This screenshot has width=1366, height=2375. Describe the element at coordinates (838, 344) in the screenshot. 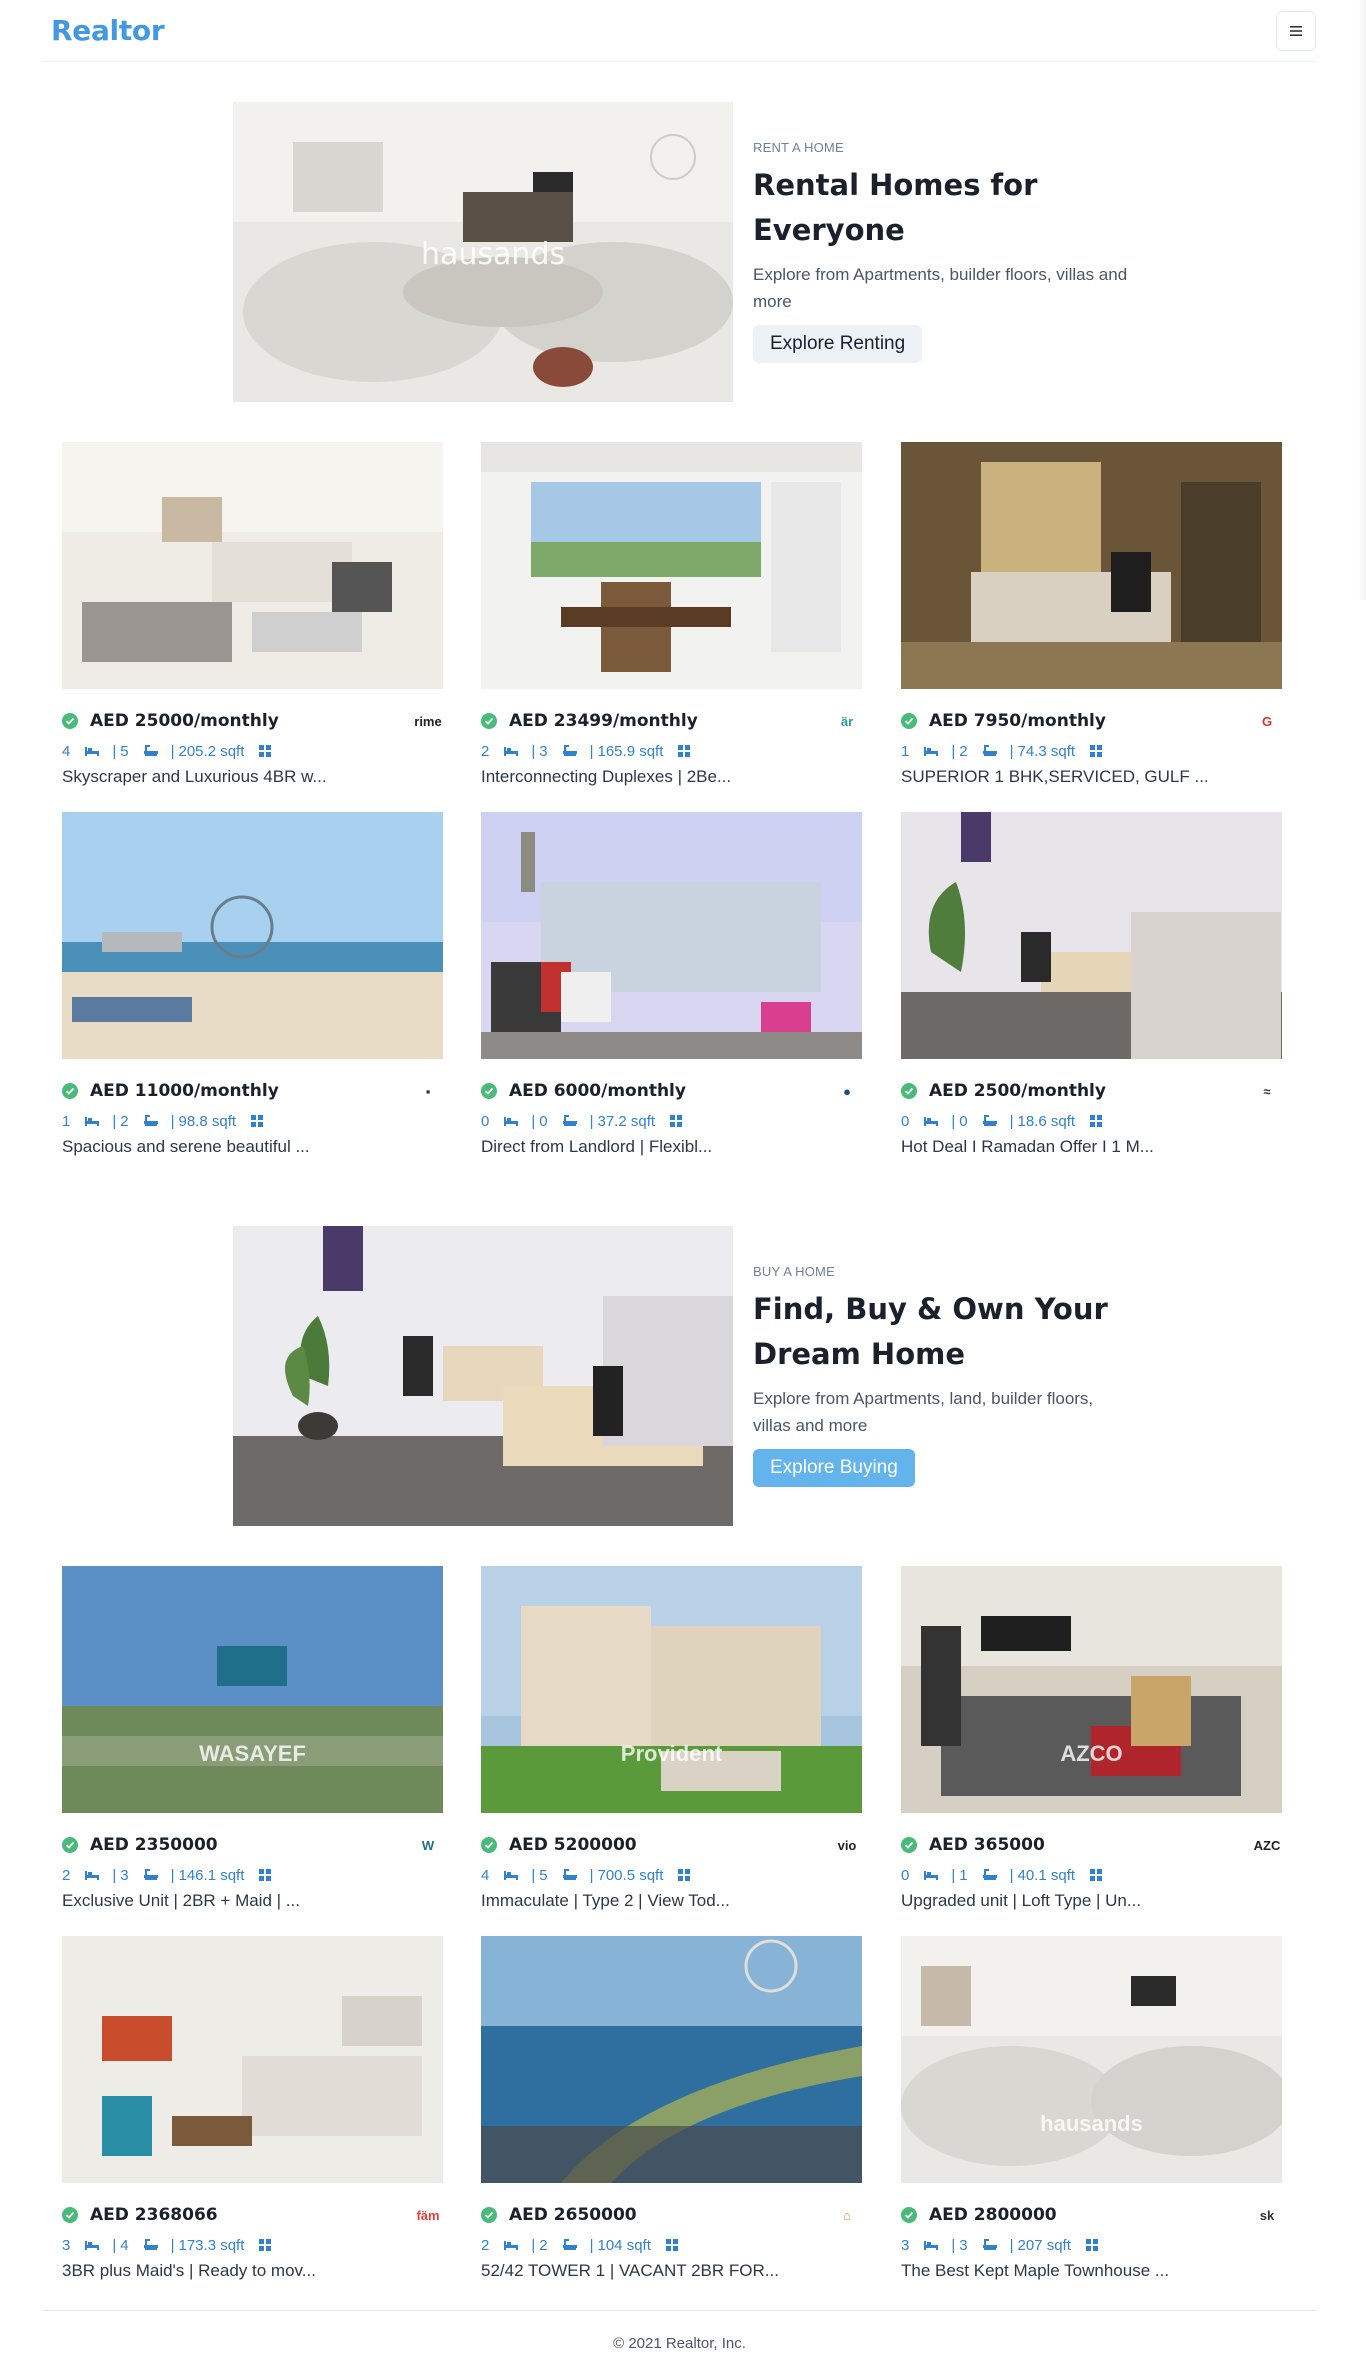

I see `explore-renting-button: Explore Renting` at that location.